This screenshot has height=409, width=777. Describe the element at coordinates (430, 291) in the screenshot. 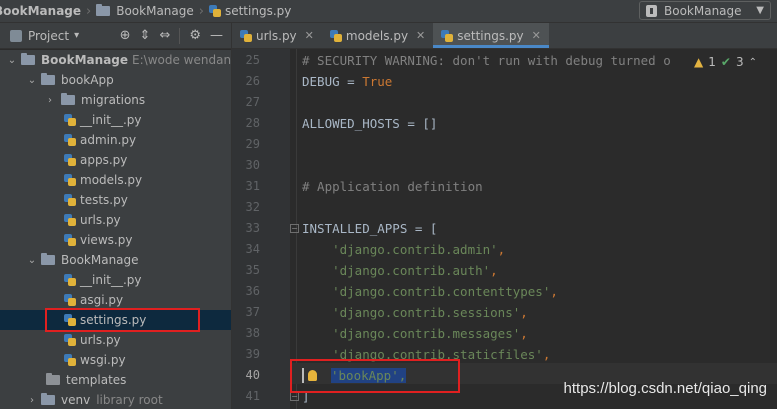

I see `code-line: 'django.contrib.contenttypes',` at that location.